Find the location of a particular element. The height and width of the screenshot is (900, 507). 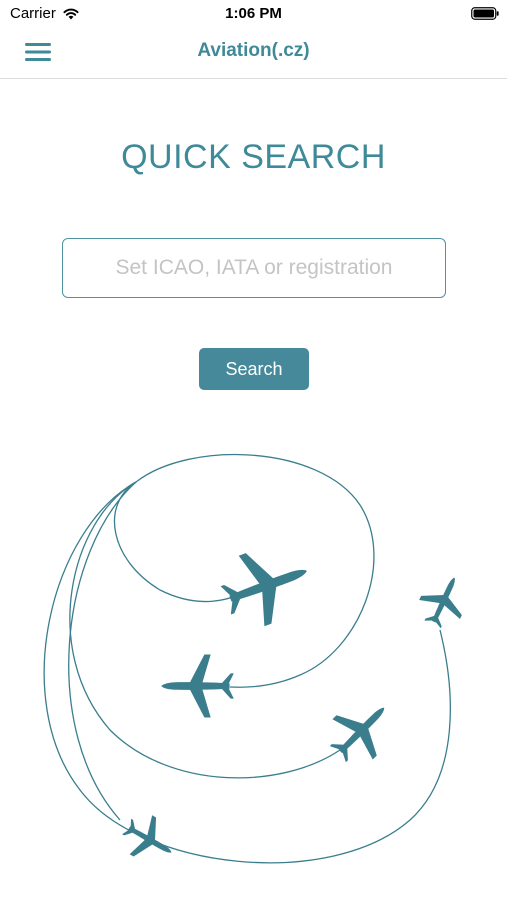

app-title: Aviation(.cz) is located at coordinates (253, 50).